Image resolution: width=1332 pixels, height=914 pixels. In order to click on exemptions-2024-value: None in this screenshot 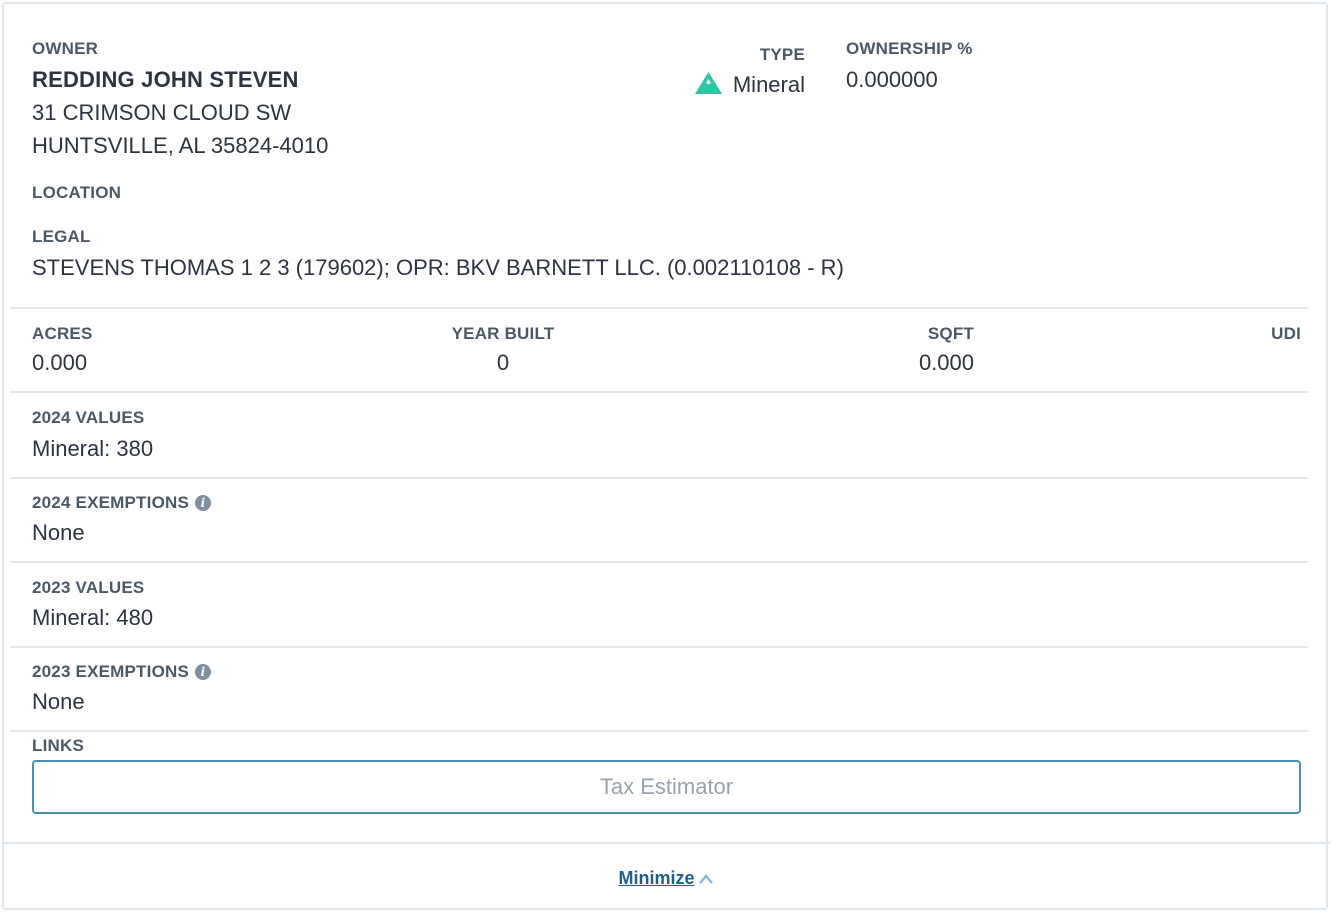, I will do `click(58, 532)`.